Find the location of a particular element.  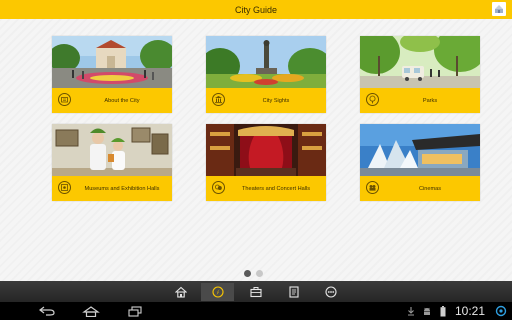

masks-icon is located at coordinates (218, 187).